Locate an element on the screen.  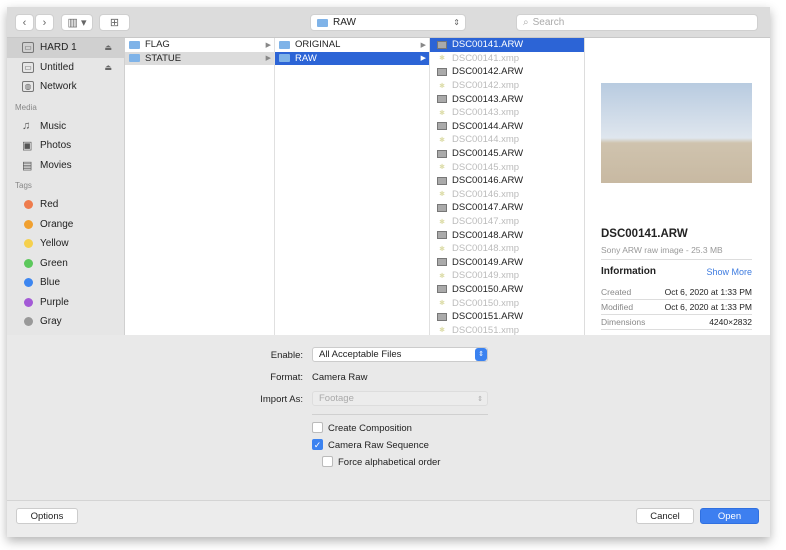
info-label: Modified is located at coordinates (617, 307).